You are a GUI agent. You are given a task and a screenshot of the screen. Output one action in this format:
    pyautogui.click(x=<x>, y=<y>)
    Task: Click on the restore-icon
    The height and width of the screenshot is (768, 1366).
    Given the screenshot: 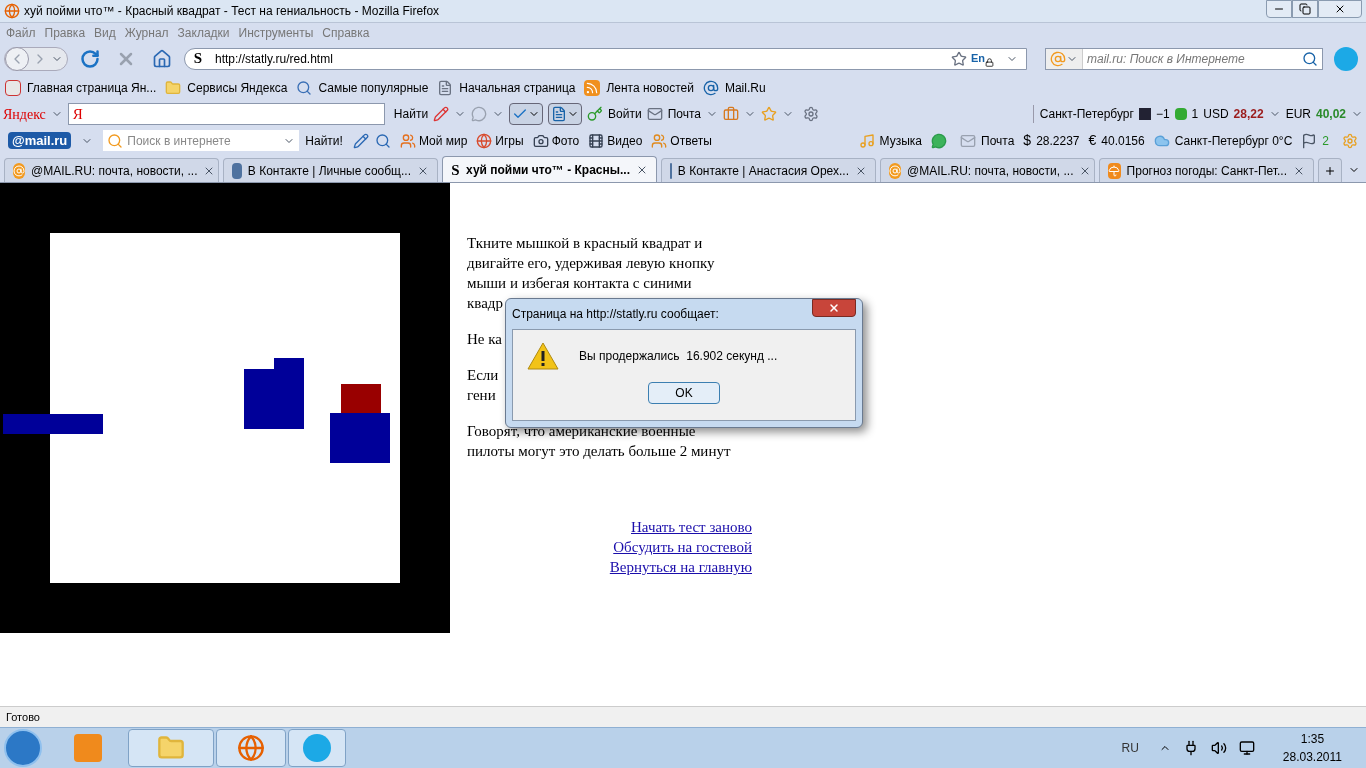 What is the action you would take?
    pyautogui.click(x=1305, y=9)
    